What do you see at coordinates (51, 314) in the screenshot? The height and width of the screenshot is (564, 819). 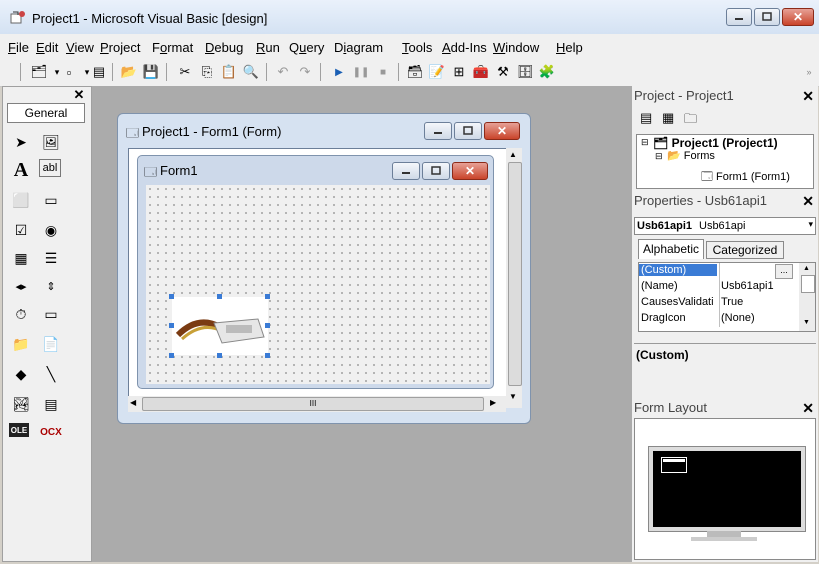 I see `drivelistbox-icon: ▭` at bounding box center [51, 314].